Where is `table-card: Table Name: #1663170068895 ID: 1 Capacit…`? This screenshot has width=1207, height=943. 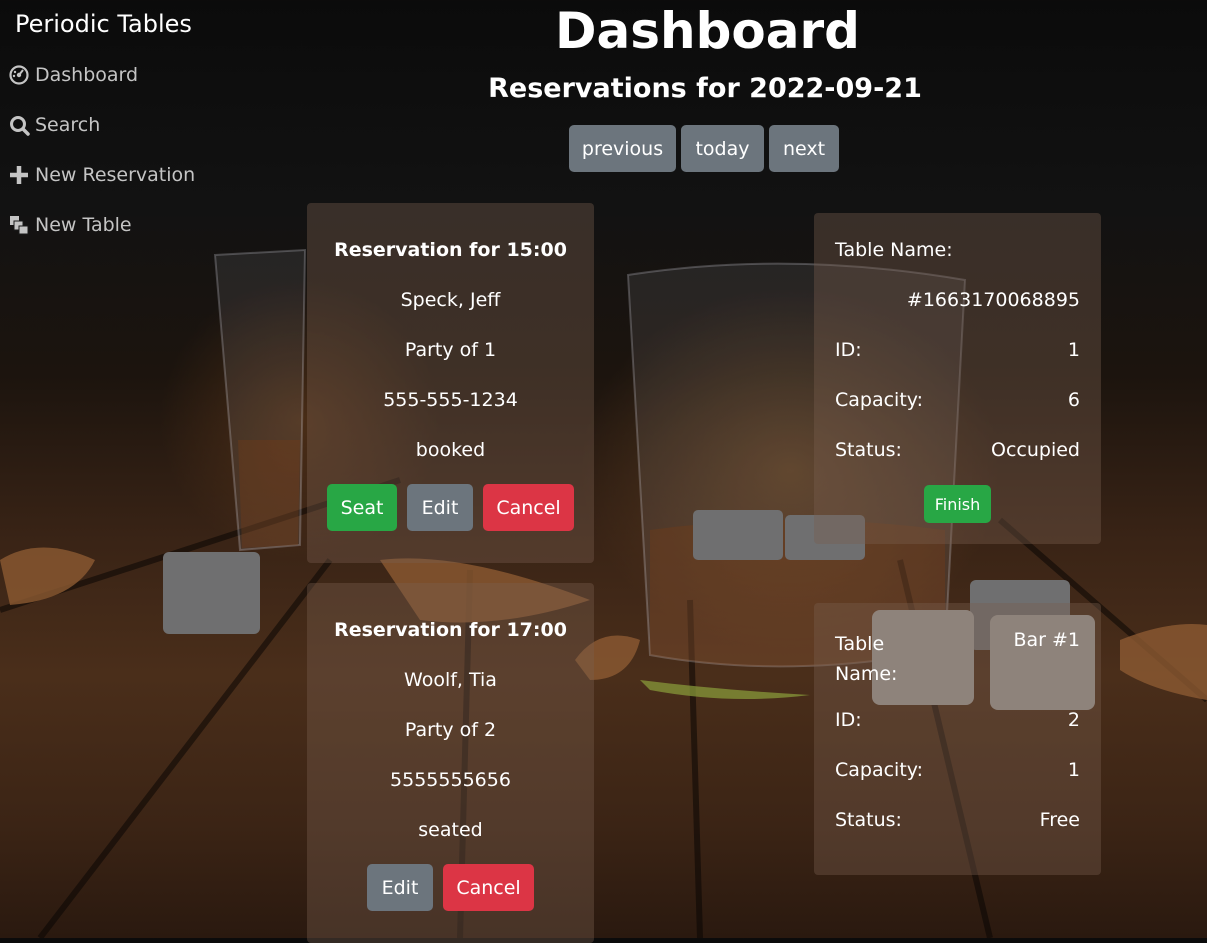 table-card: Table Name: #1663170068895 ID: 1 Capacit… is located at coordinates (957, 378).